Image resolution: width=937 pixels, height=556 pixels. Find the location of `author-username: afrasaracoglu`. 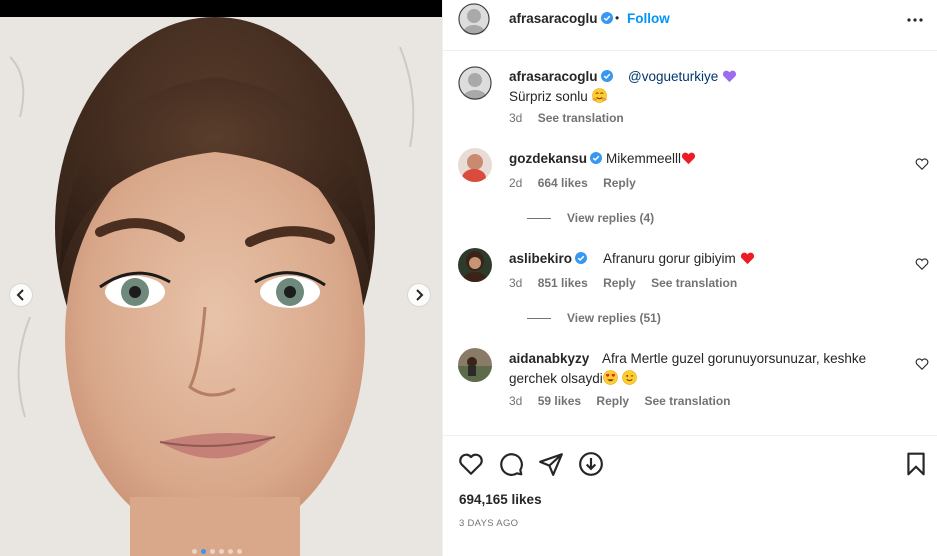

author-username: afrasaracoglu is located at coordinates (561, 18).